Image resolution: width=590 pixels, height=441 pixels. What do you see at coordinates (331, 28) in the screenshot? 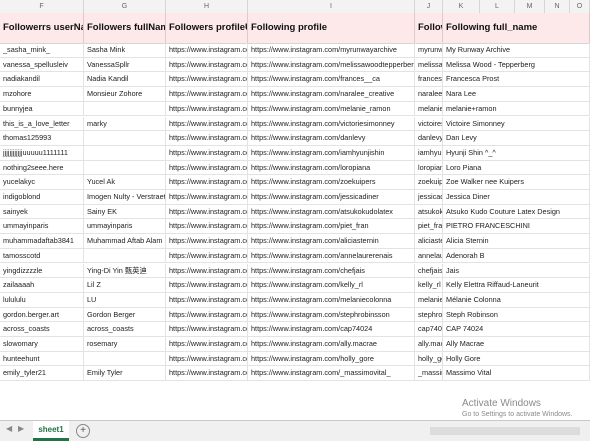
I see `header-following-profile: Following profile` at bounding box center [331, 28].